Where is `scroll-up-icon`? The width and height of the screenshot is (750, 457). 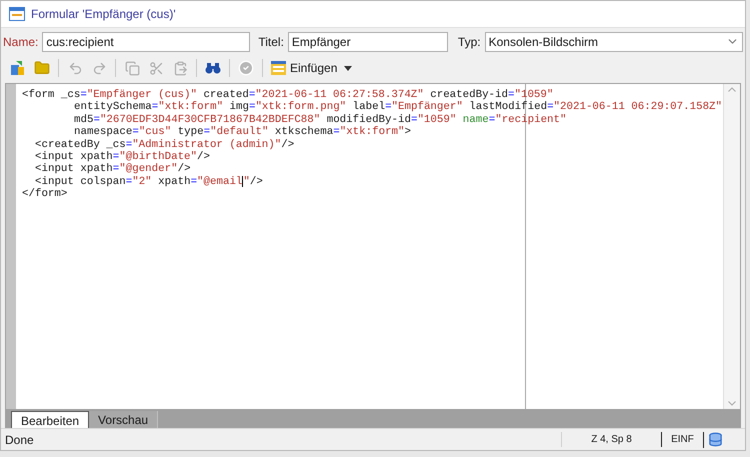
scroll-up-icon is located at coordinates (732, 89).